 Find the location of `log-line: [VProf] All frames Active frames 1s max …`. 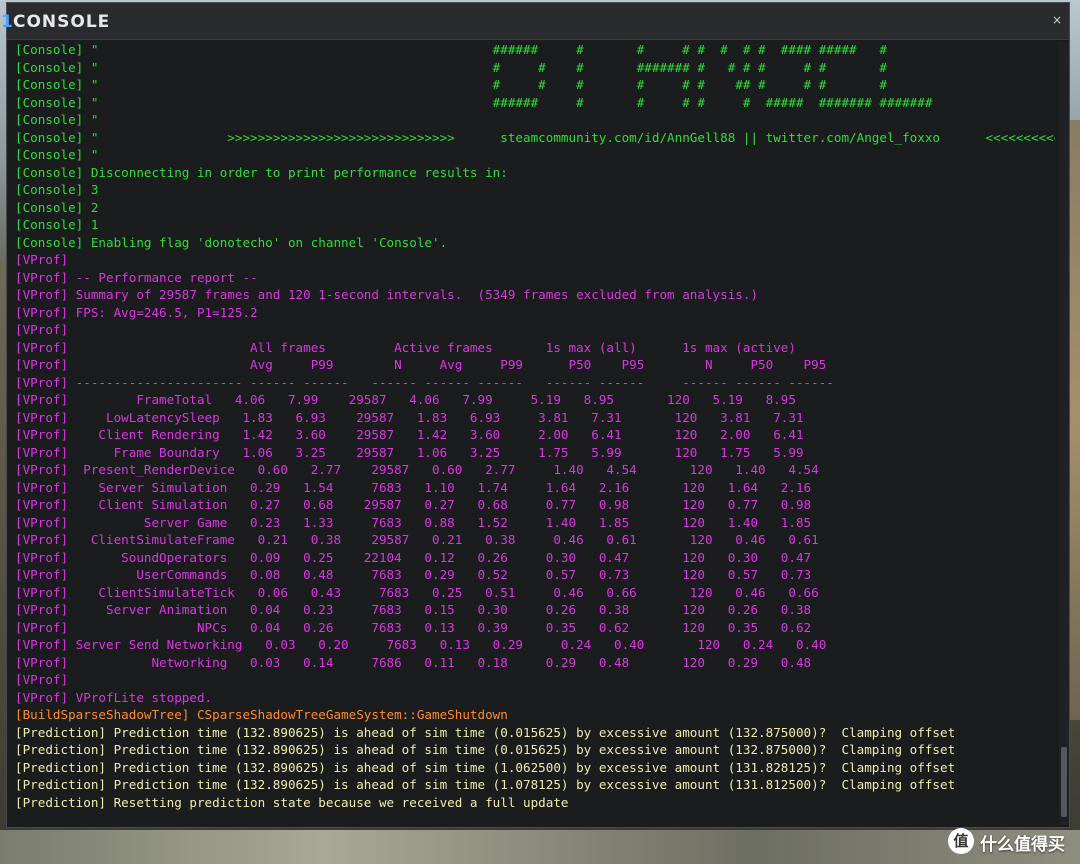

log-line: [VProf] All frames Active frames 1s max … is located at coordinates (405, 347).